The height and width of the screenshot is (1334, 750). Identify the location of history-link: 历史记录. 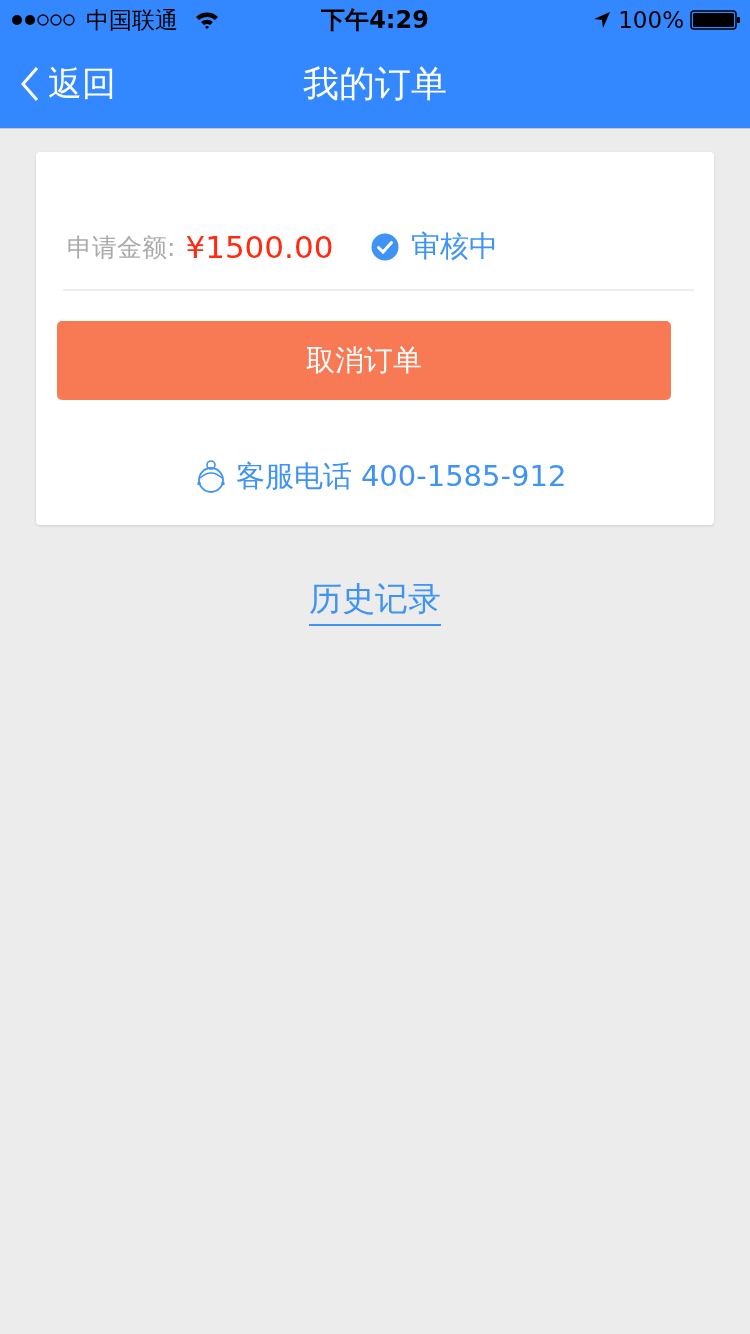
(375, 601).